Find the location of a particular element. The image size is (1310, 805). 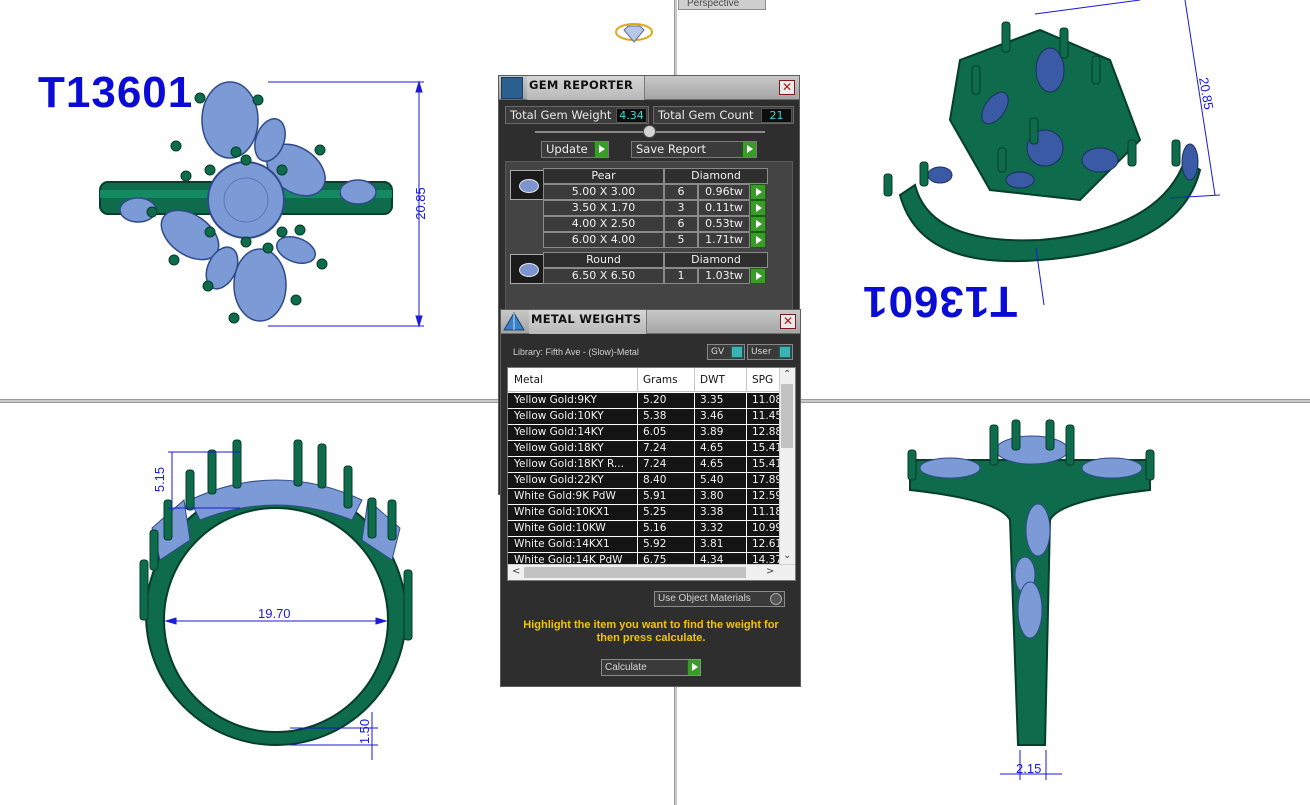

table-row: White Gold:9K PdW 5.91 3.80 12.59 is located at coordinates (644, 497).